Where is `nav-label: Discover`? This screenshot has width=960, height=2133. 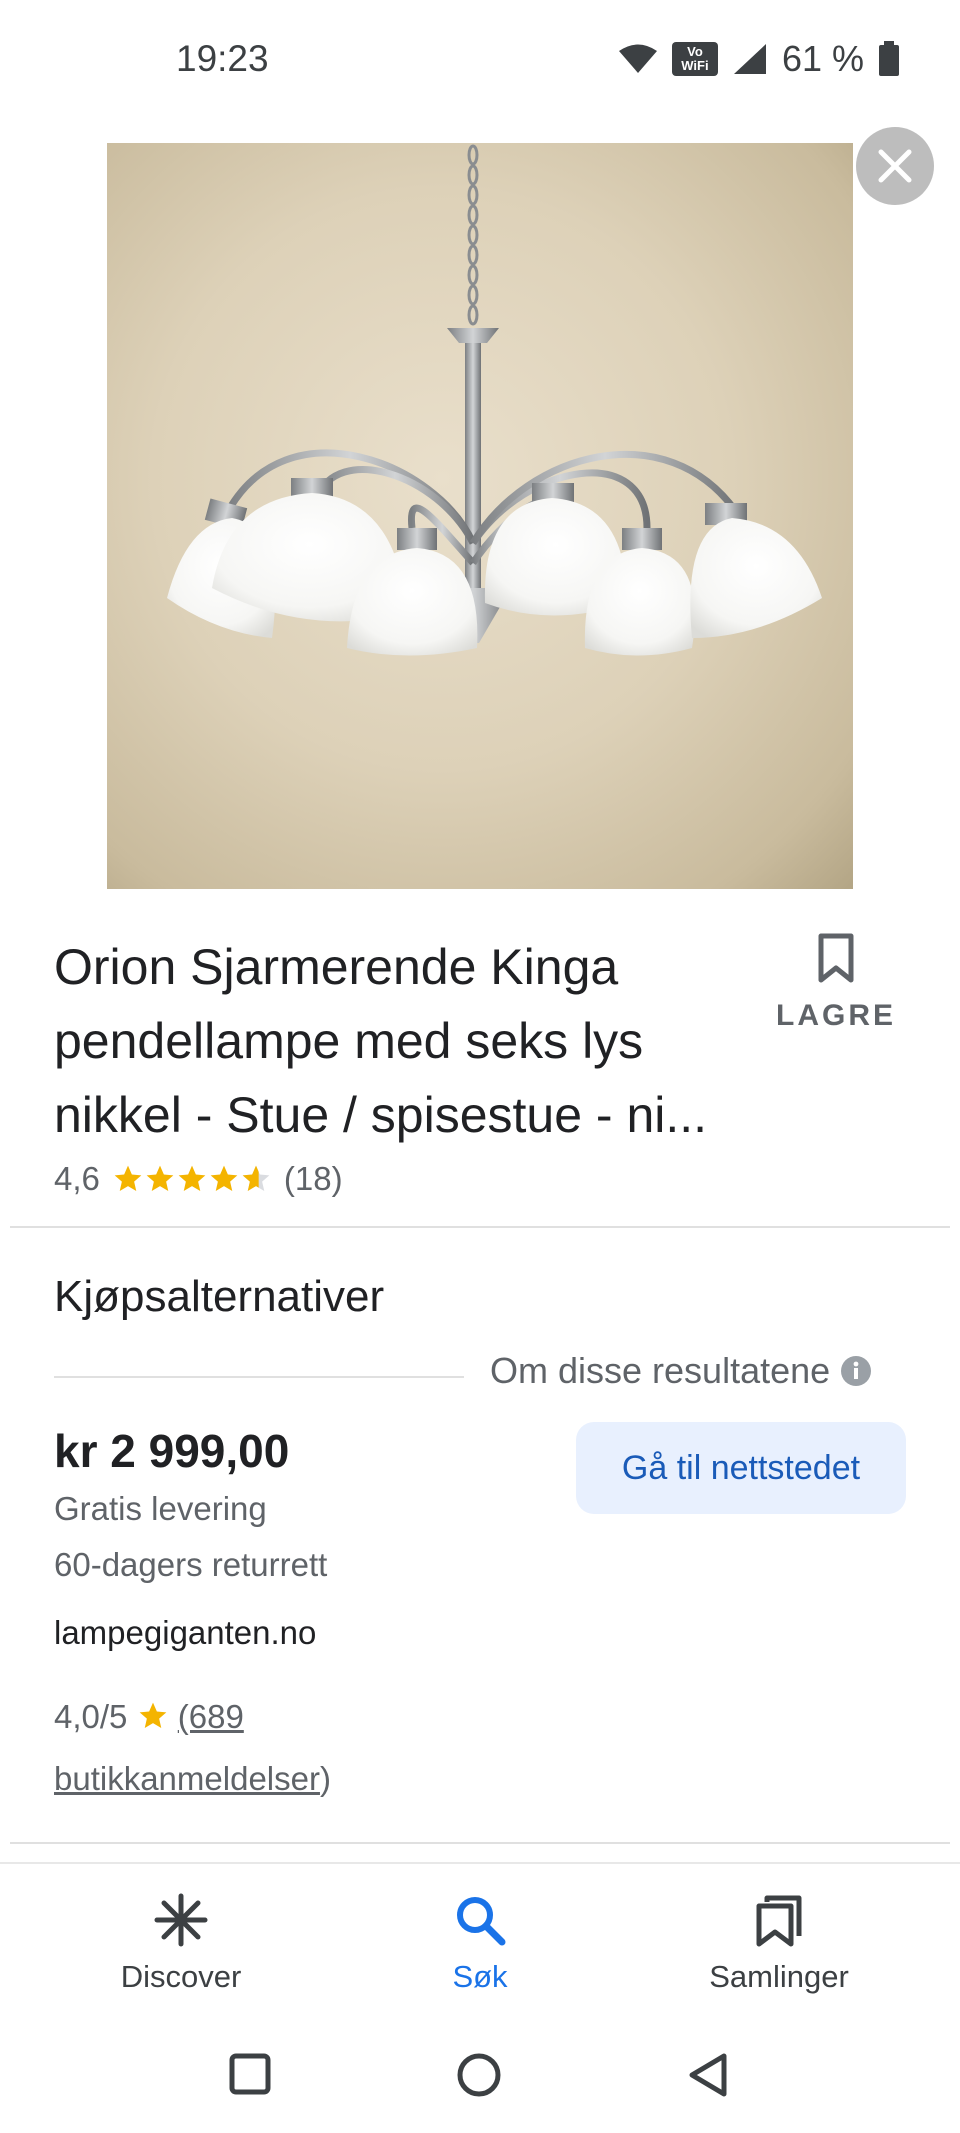
nav-label: Discover is located at coordinates (181, 1976).